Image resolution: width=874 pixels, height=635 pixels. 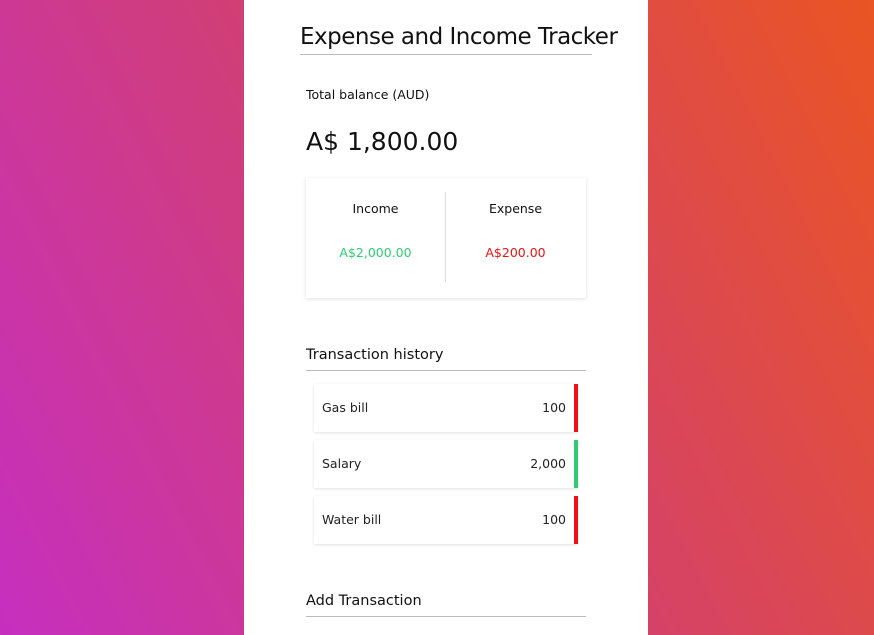 I want to click on income-value: A$2,000.00, so click(x=375, y=252).